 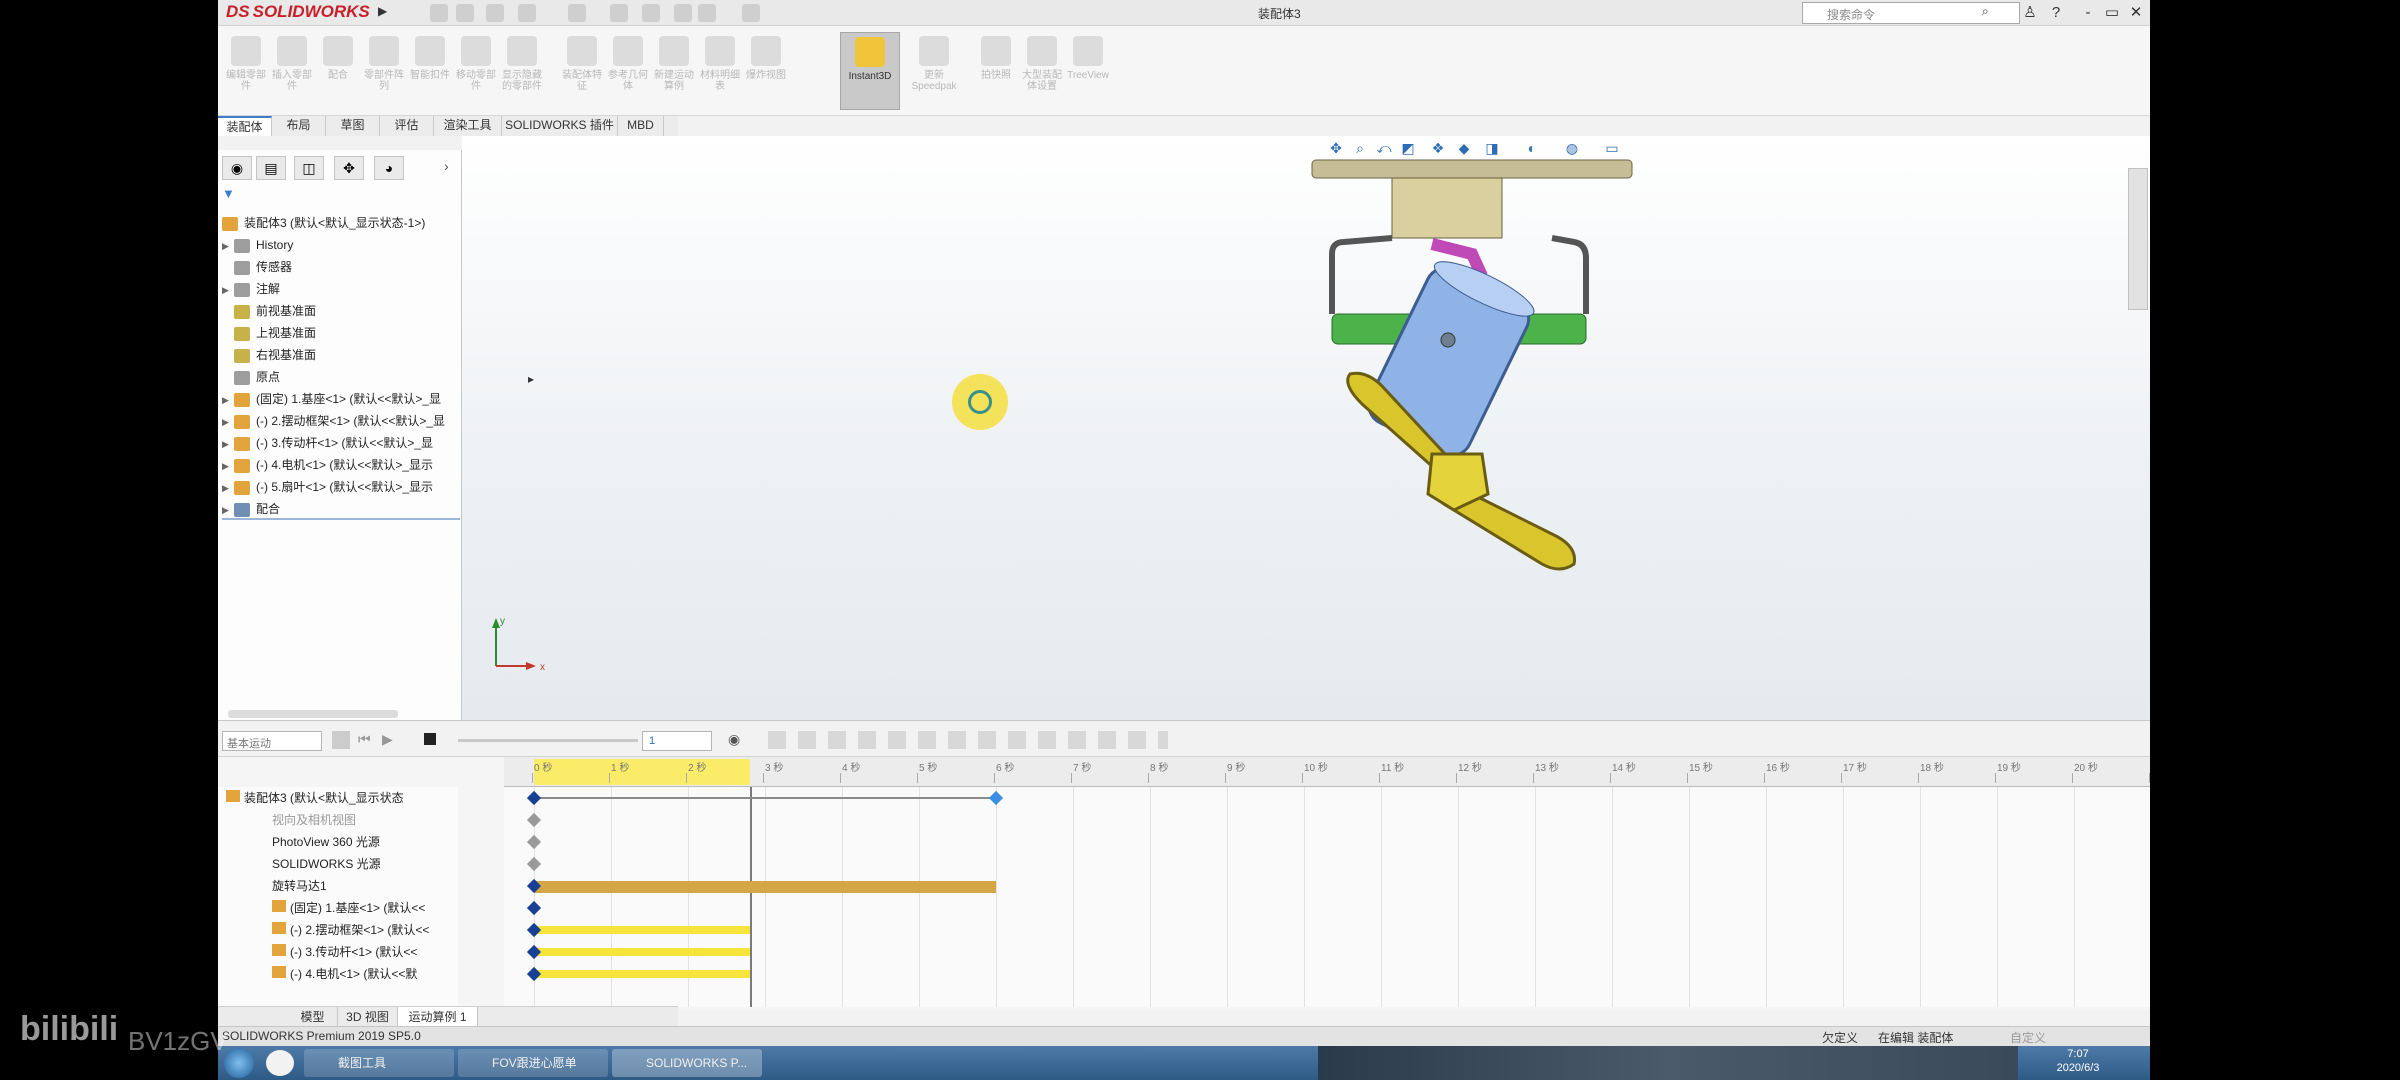 I want to click on edit-component-button: 编辑零部件, so click(x=246, y=71).